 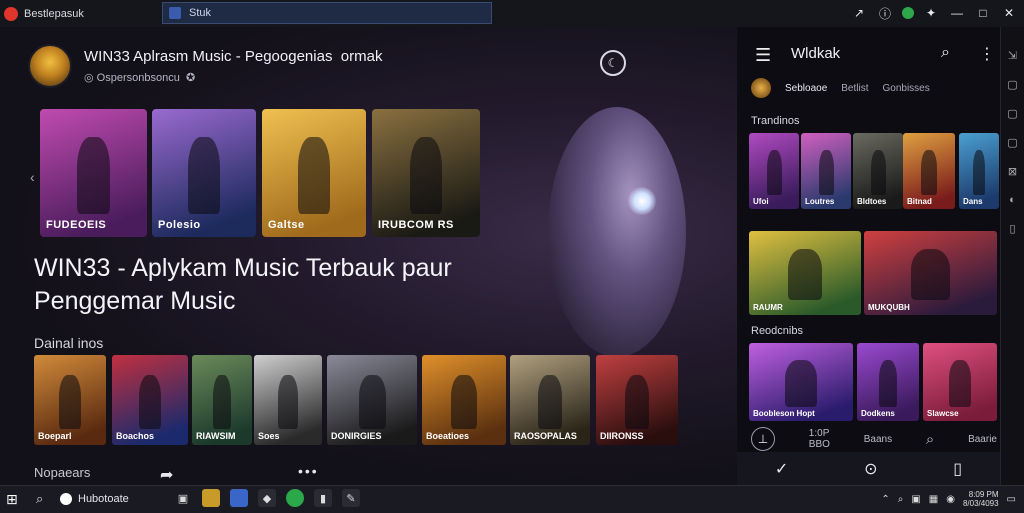 I want to click on album-card: RIAWSIM, so click(x=222, y=400).